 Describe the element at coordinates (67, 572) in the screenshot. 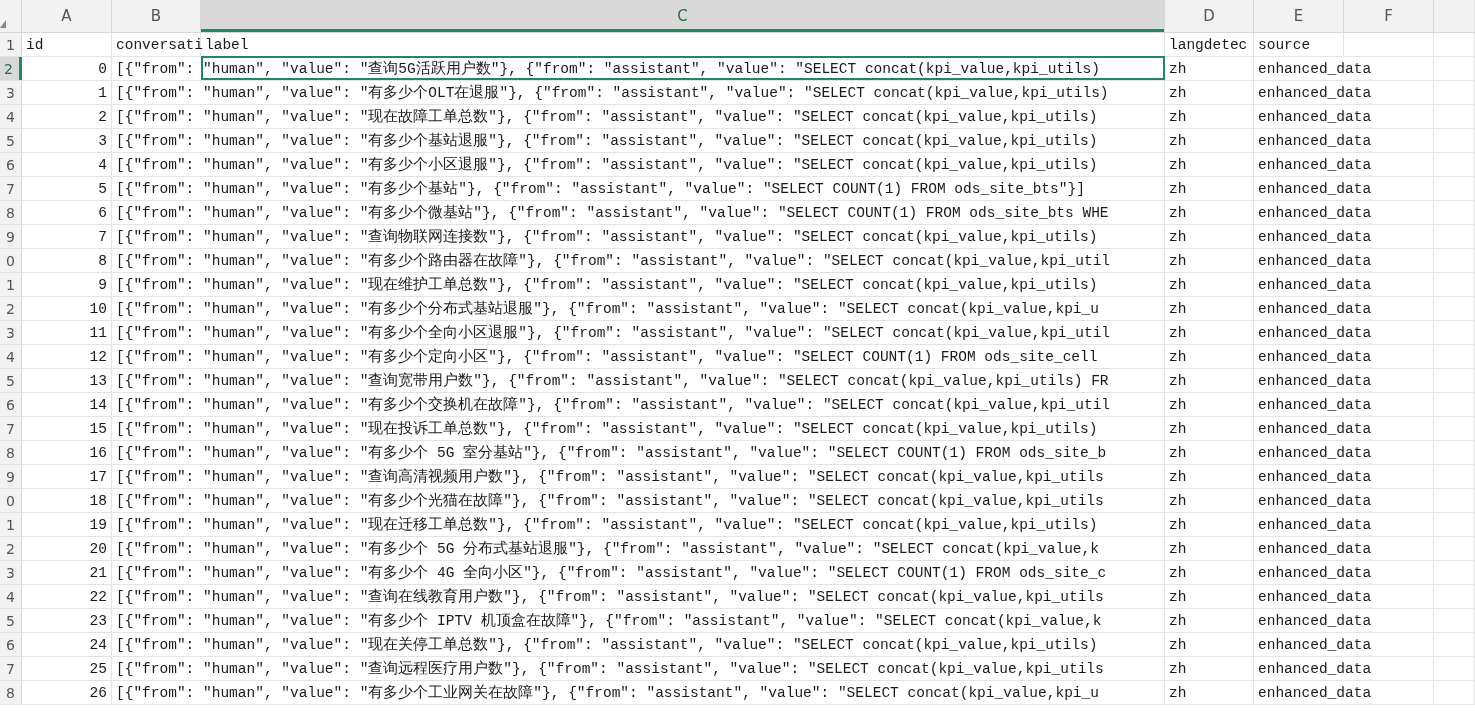

I see `table-cell: 21` at that location.